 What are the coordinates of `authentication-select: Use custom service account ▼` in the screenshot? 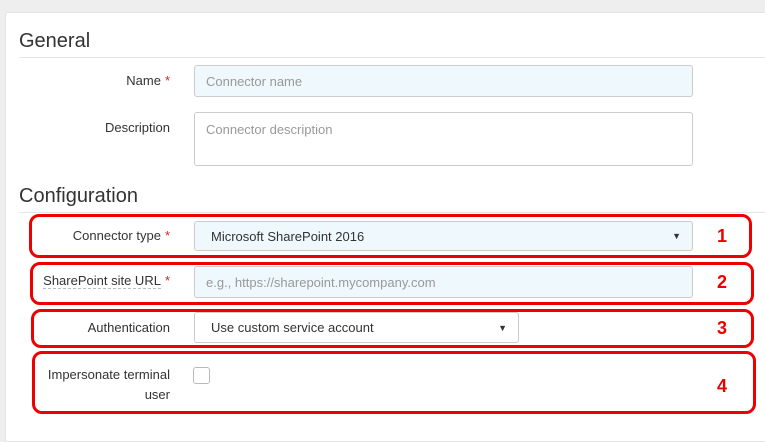 It's located at (356, 327).